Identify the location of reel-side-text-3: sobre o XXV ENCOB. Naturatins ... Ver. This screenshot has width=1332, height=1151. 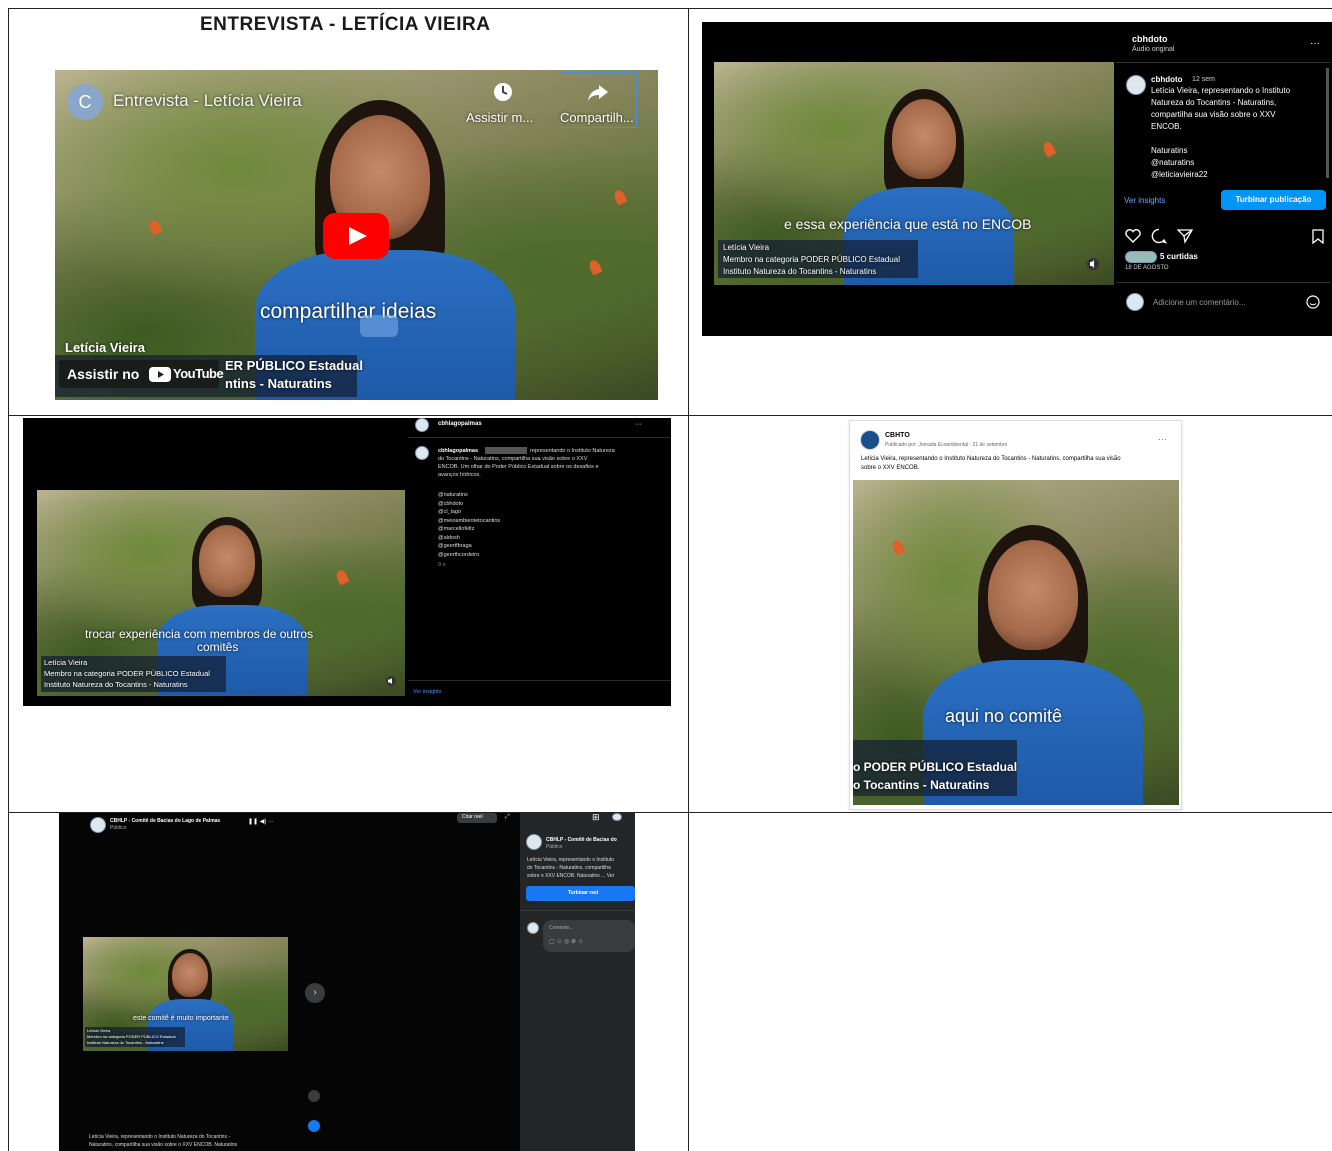
(571, 876).